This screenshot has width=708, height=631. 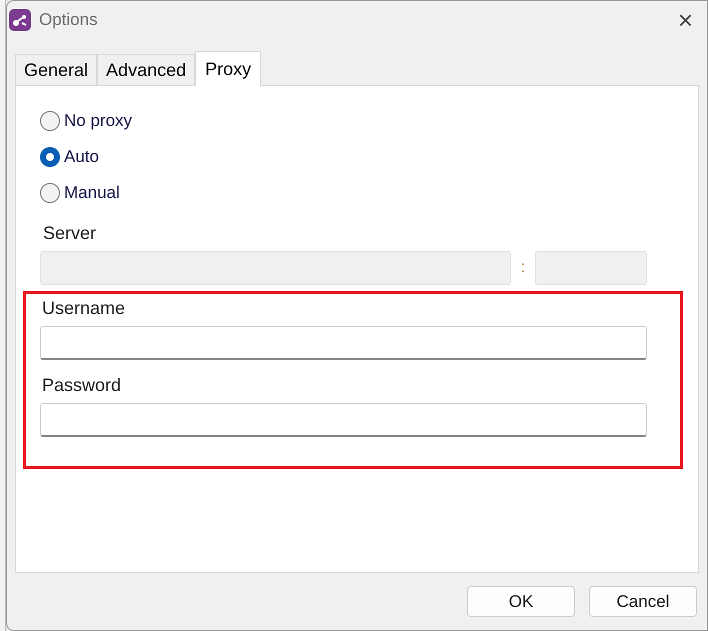 What do you see at coordinates (81, 157) in the screenshot?
I see `radio-label: Auto` at bounding box center [81, 157].